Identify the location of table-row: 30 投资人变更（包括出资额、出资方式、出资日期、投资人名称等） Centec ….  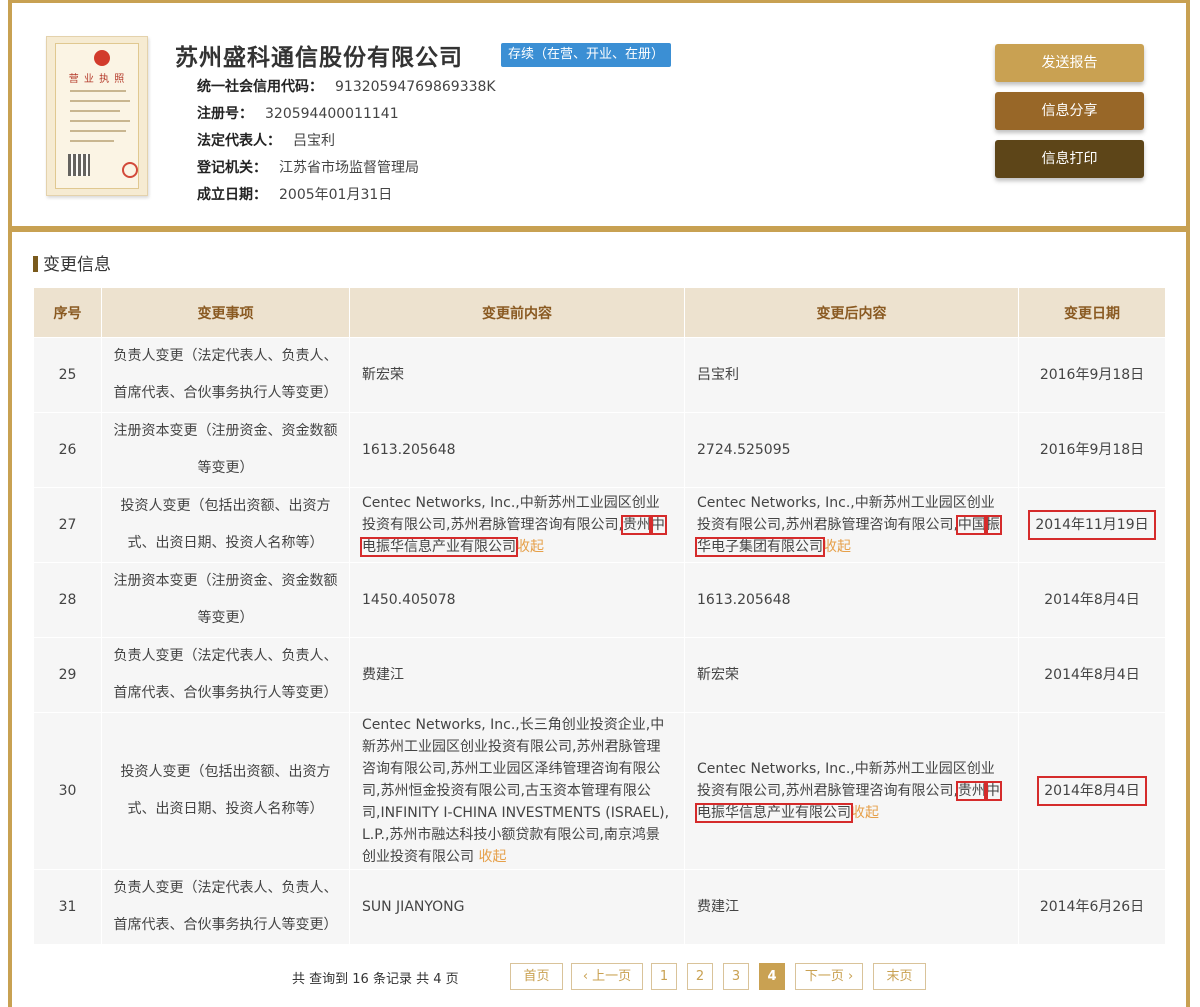
(599, 791).